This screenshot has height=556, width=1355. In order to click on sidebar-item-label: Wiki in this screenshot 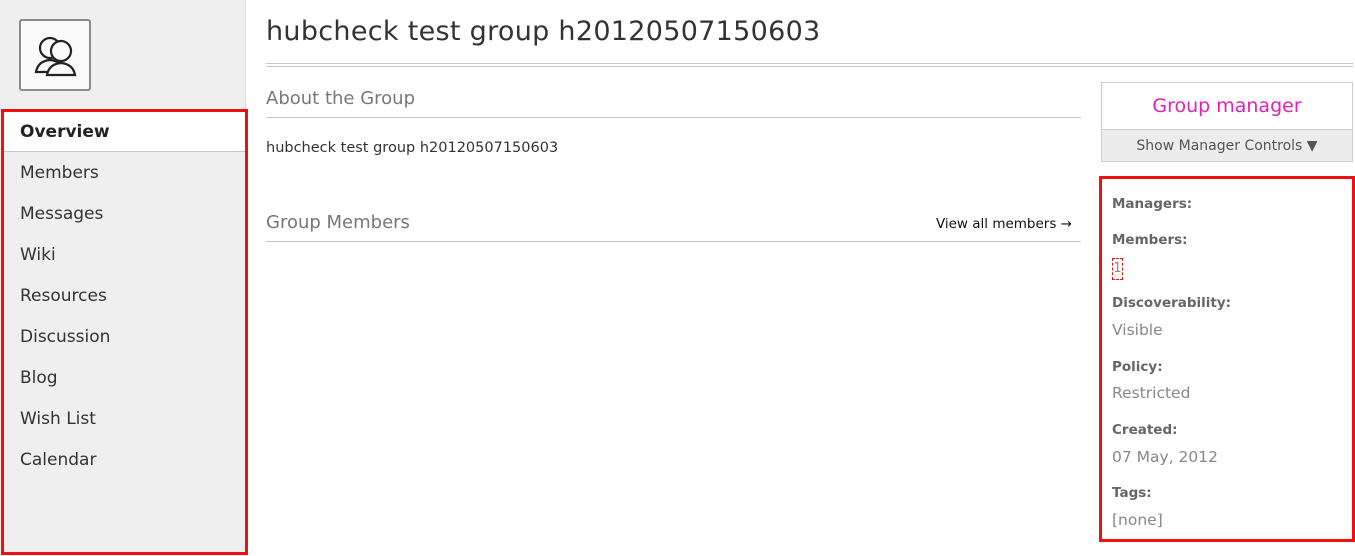, I will do `click(38, 254)`.